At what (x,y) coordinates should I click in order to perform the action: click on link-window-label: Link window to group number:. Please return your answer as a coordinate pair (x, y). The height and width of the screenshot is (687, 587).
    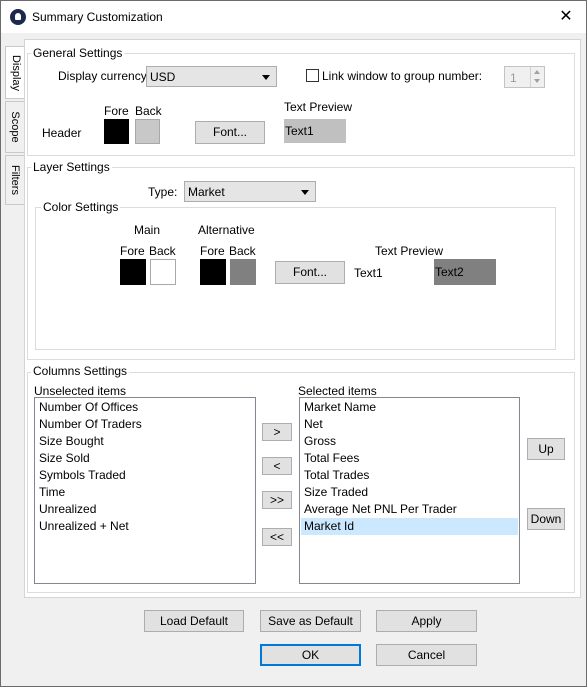
    Looking at the image, I should click on (402, 76).